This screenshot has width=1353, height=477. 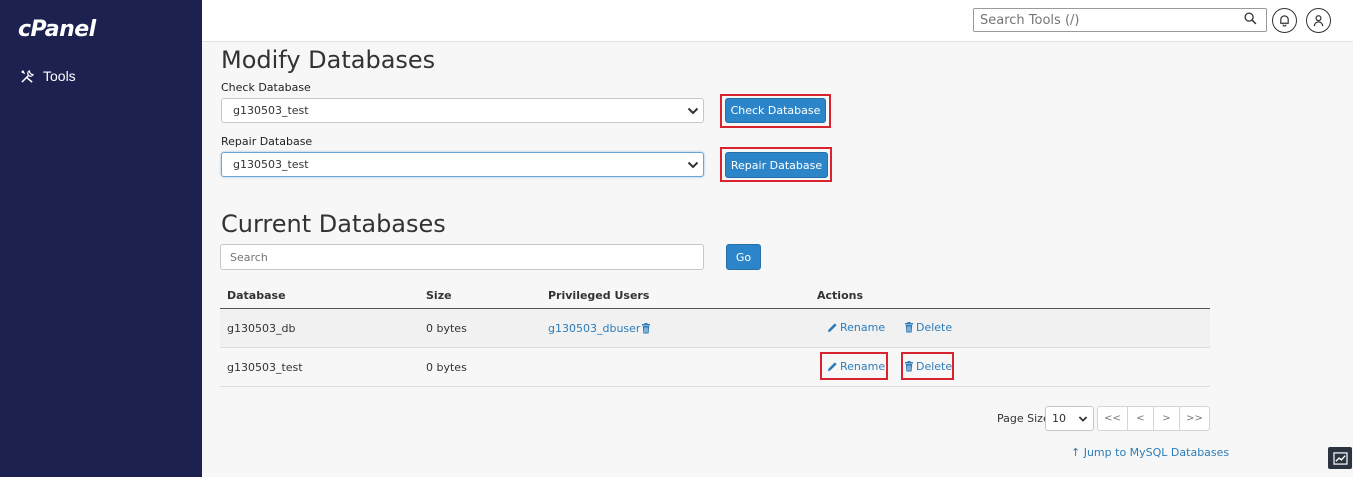 I want to click on bell-icon, so click(x=1284, y=21).